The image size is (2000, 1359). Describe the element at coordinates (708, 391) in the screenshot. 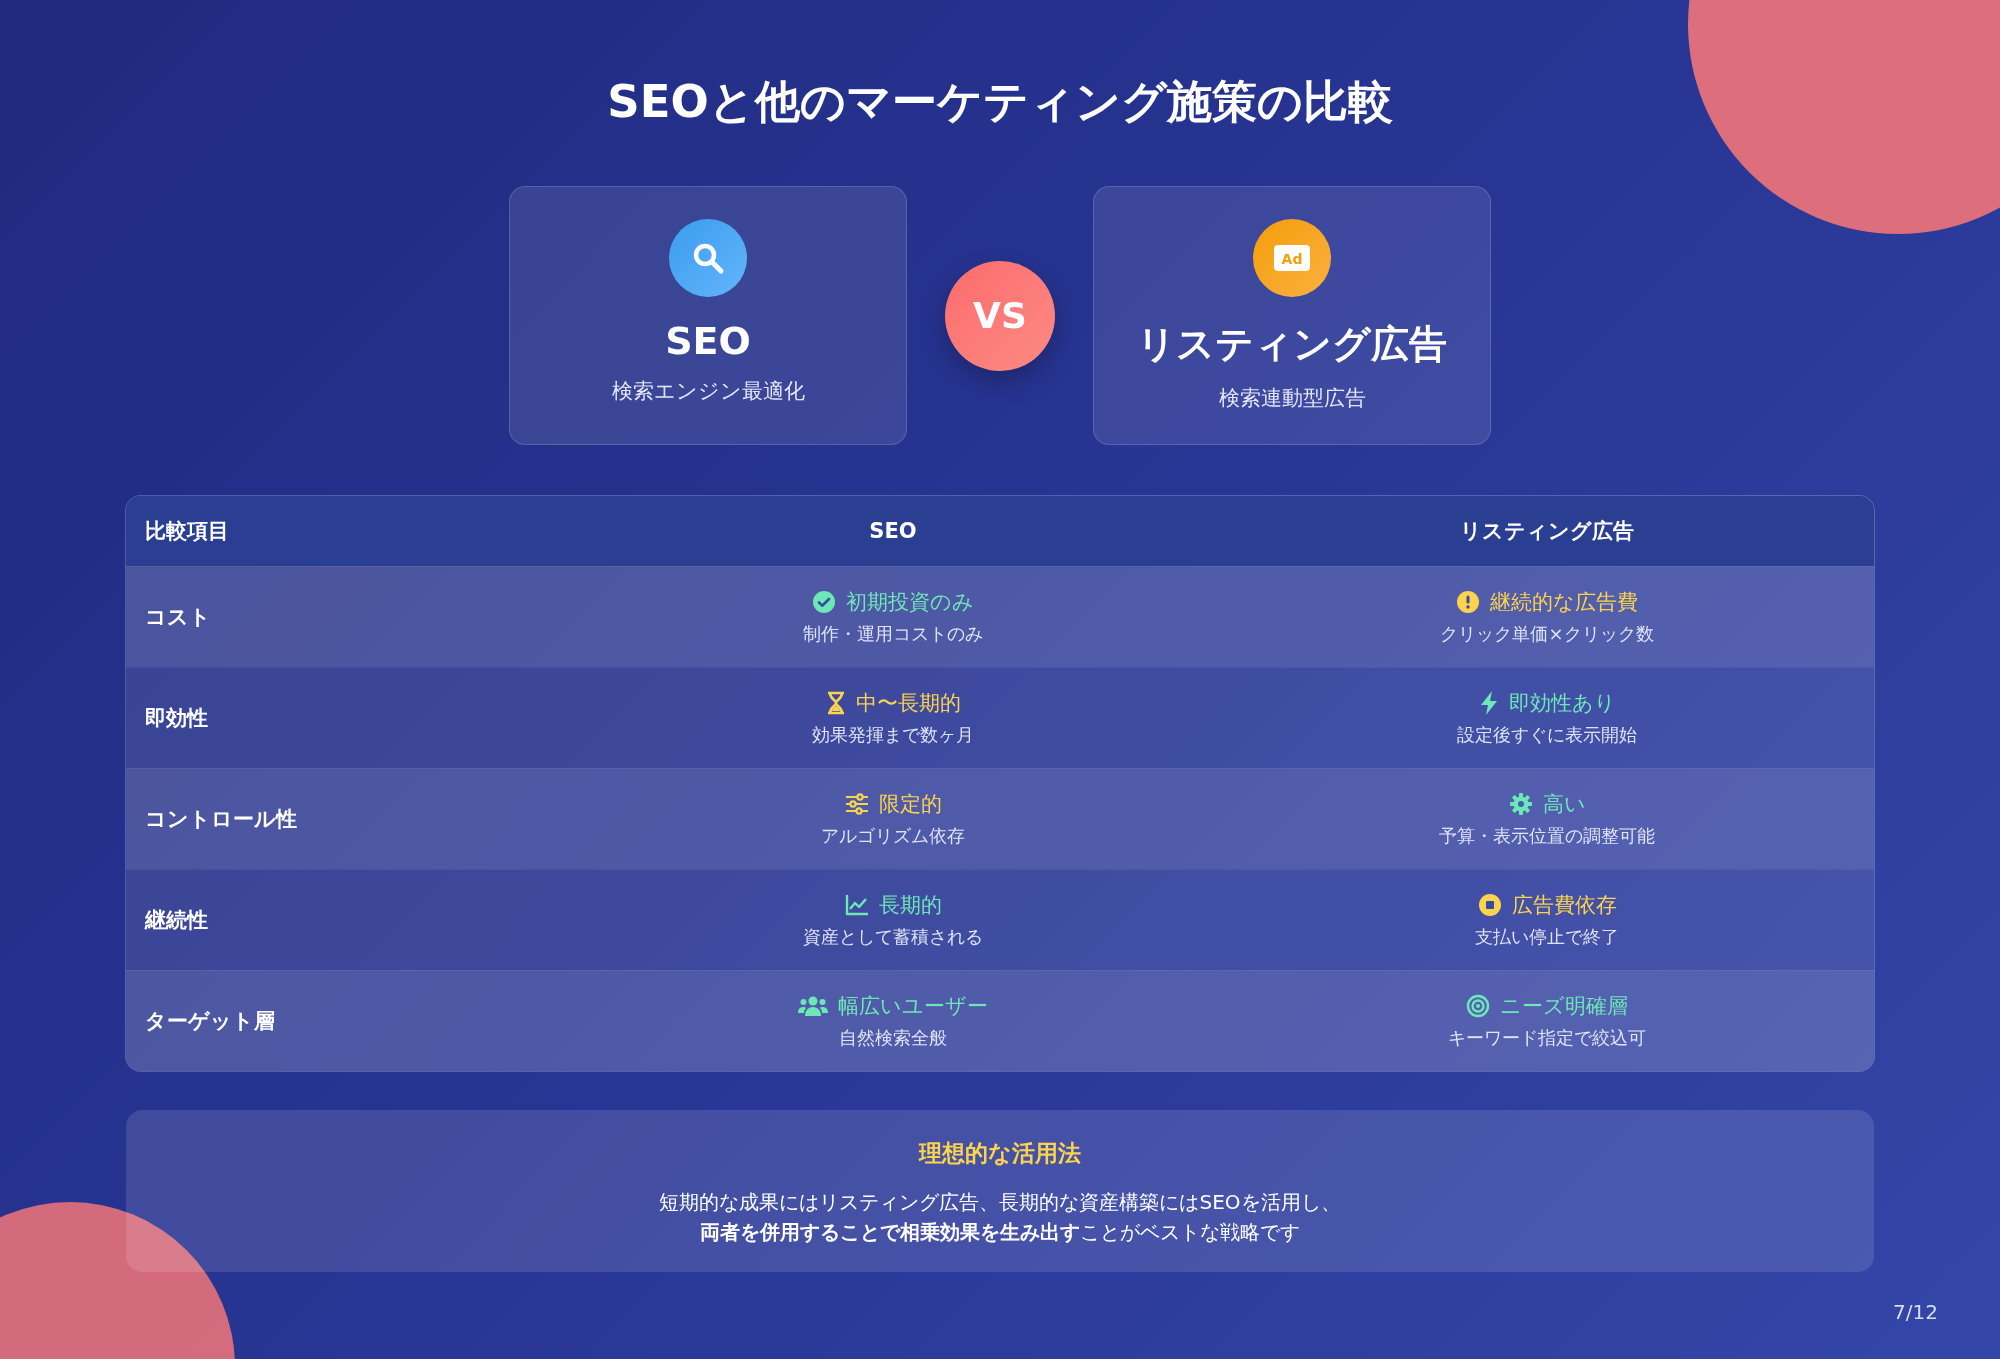

I see `card-subtitle: 検索エンジン最適化` at that location.